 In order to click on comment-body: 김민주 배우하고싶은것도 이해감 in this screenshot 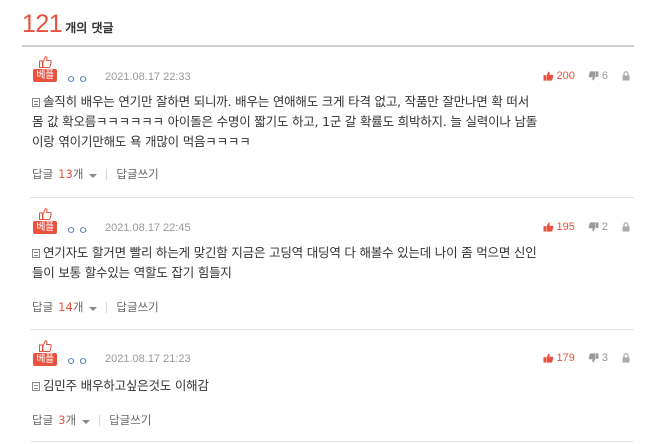, I will do `click(327, 386)`.